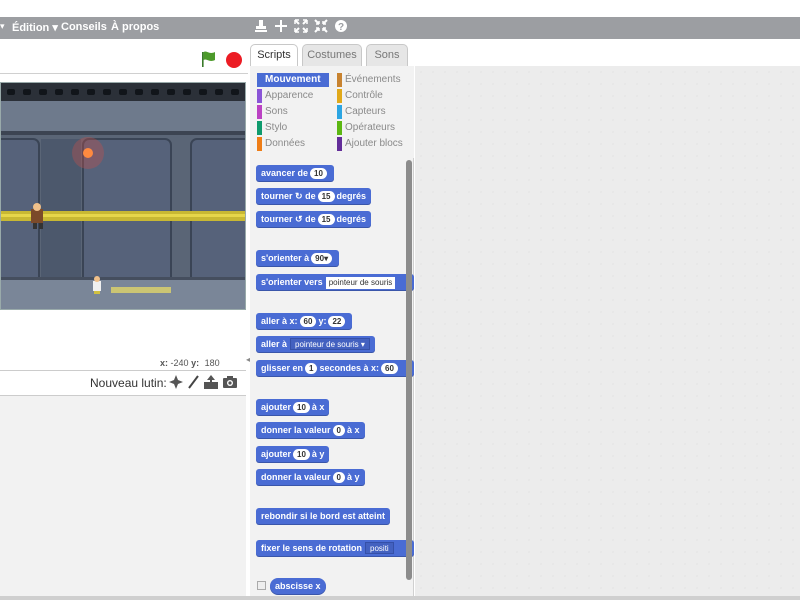 The image size is (800, 600). I want to click on sprite-list-panel, so click(123, 498).